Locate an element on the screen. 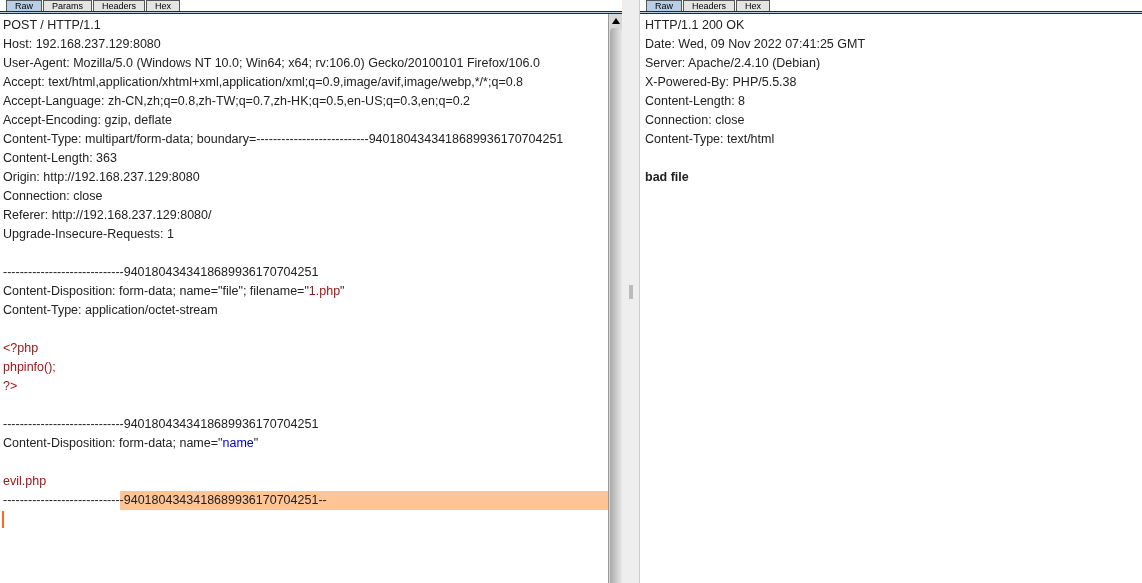 This screenshot has width=1142, height=583. code-text: Content-Type: multipart/form-data; boundary=---------------------------9401804343418689936170704251 is located at coordinates (283, 139).